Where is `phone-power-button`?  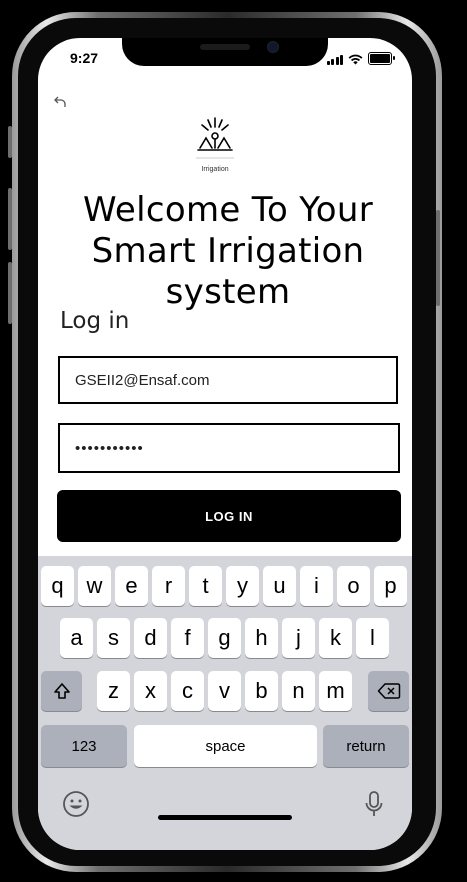 phone-power-button is located at coordinates (438, 258).